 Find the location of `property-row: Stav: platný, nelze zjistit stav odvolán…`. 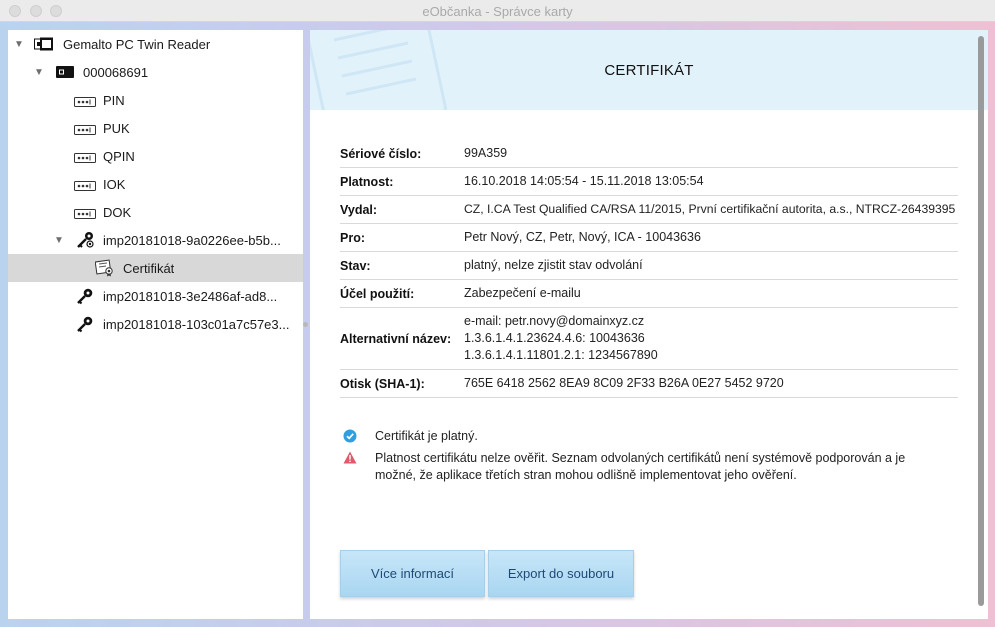

property-row: Stav: platný, nelze zjistit stav odvolán… is located at coordinates (649, 266).